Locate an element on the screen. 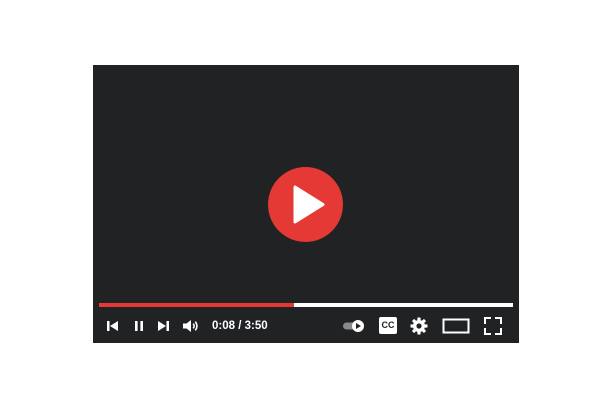  pause-icon is located at coordinates (139, 326).